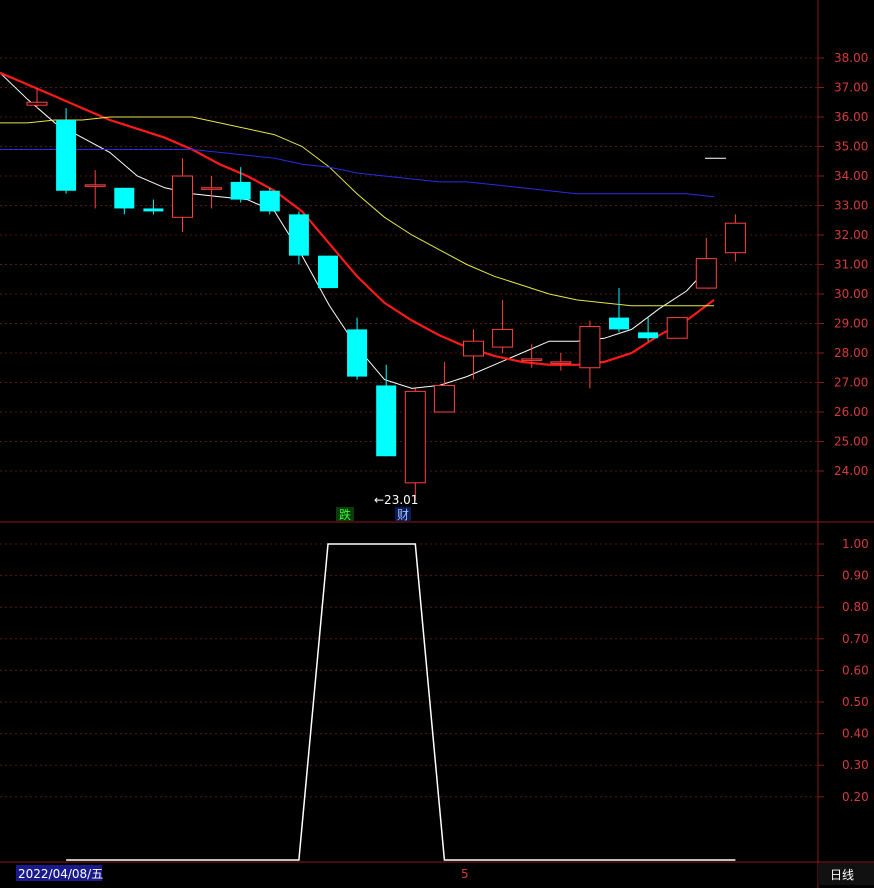  I want to click on price-tick-label: 37.00, so click(851, 88).